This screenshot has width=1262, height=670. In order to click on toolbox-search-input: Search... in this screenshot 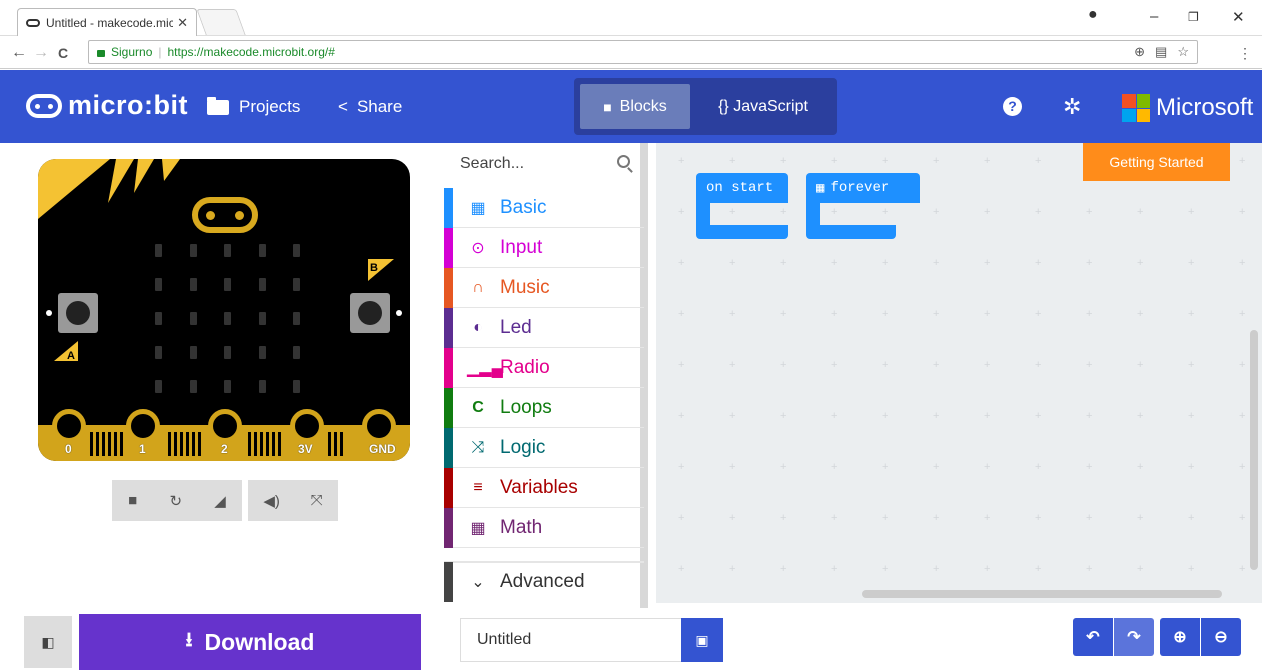, I will do `click(544, 164)`.